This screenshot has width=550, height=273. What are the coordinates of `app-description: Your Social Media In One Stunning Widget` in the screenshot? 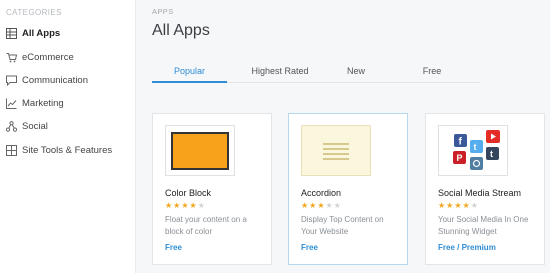 It's located at (483, 225).